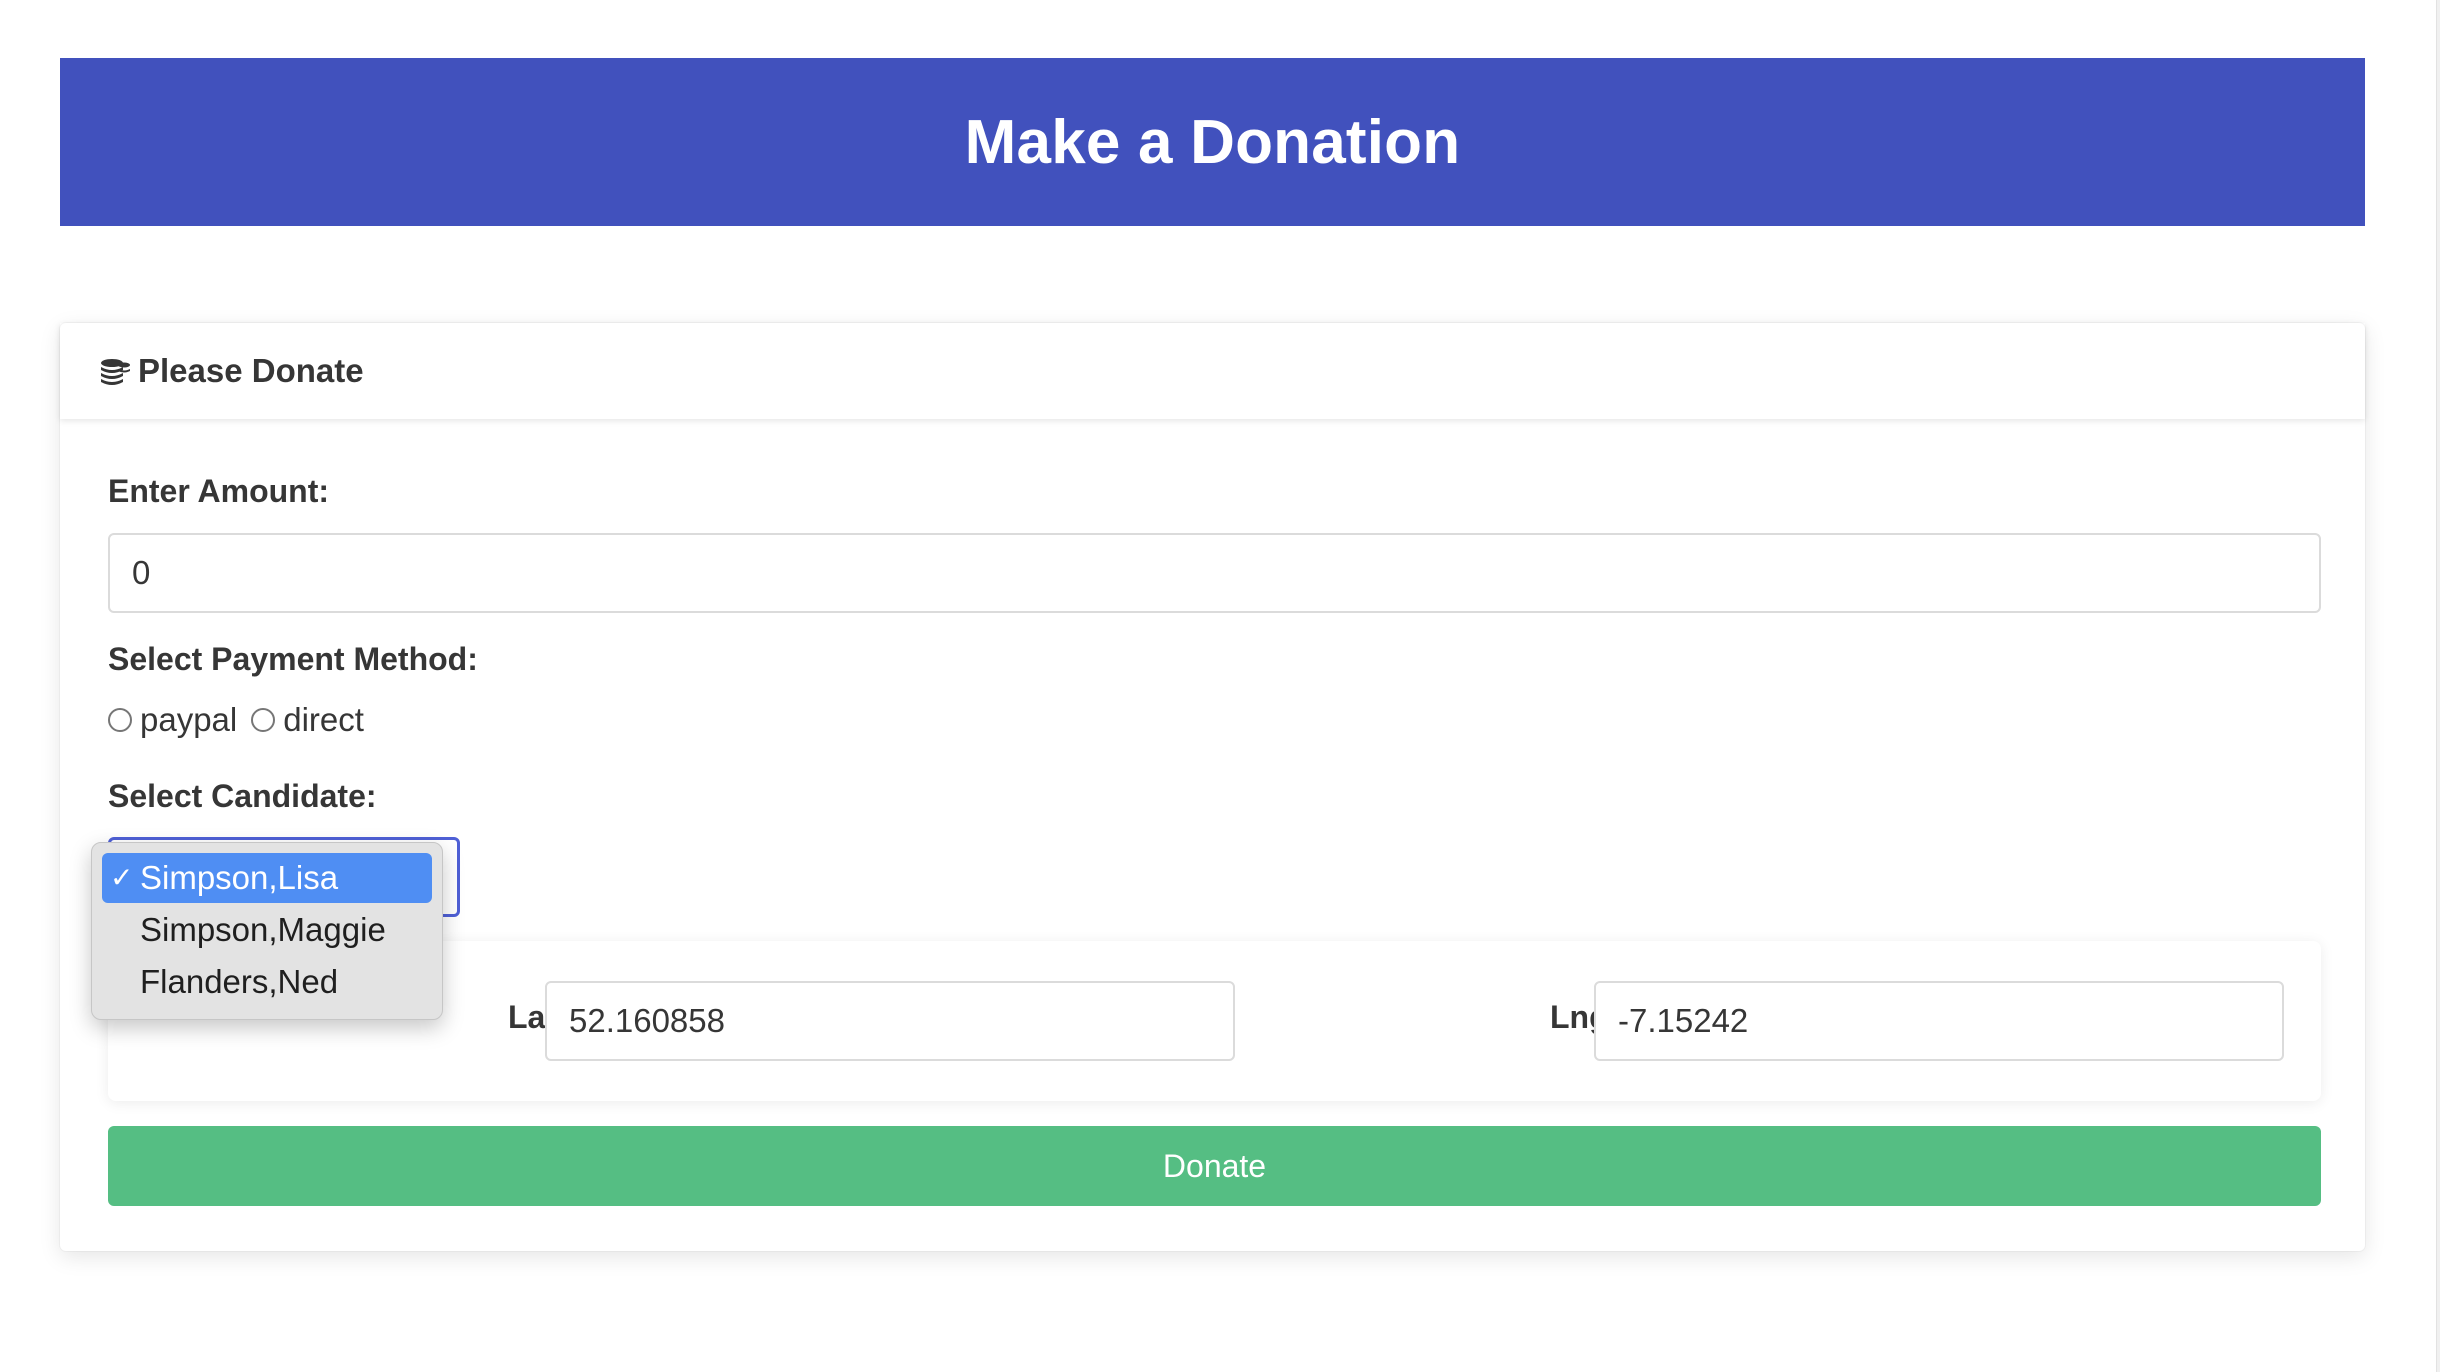  I want to click on candidate-option-label: Flanders,Ned, so click(239, 981).